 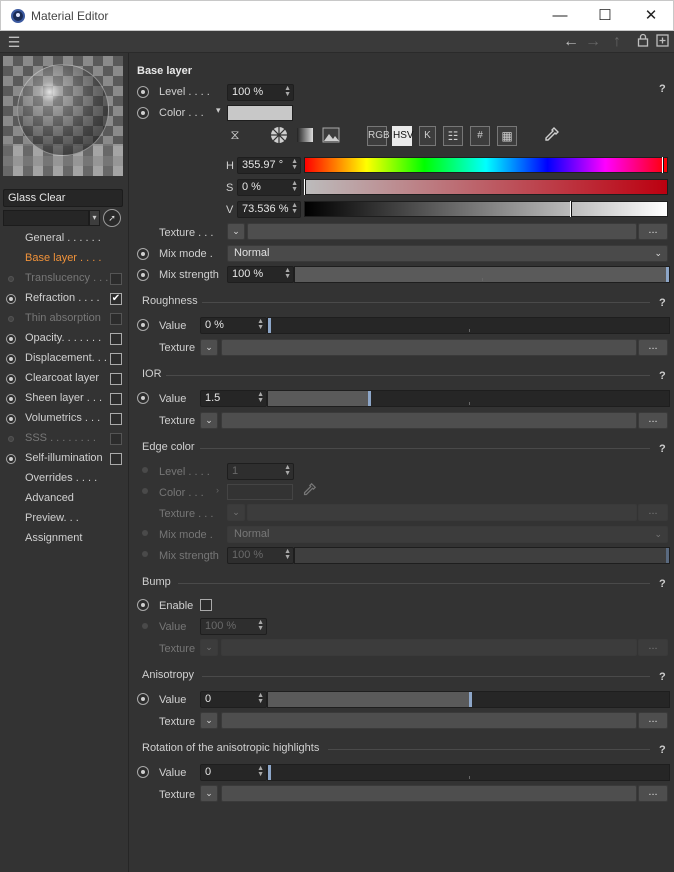 What do you see at coordinates (233, 772) in the screenshot?
I see `rotation-value-input: 0 ▲ ▼` at bounding box center [233, 772].